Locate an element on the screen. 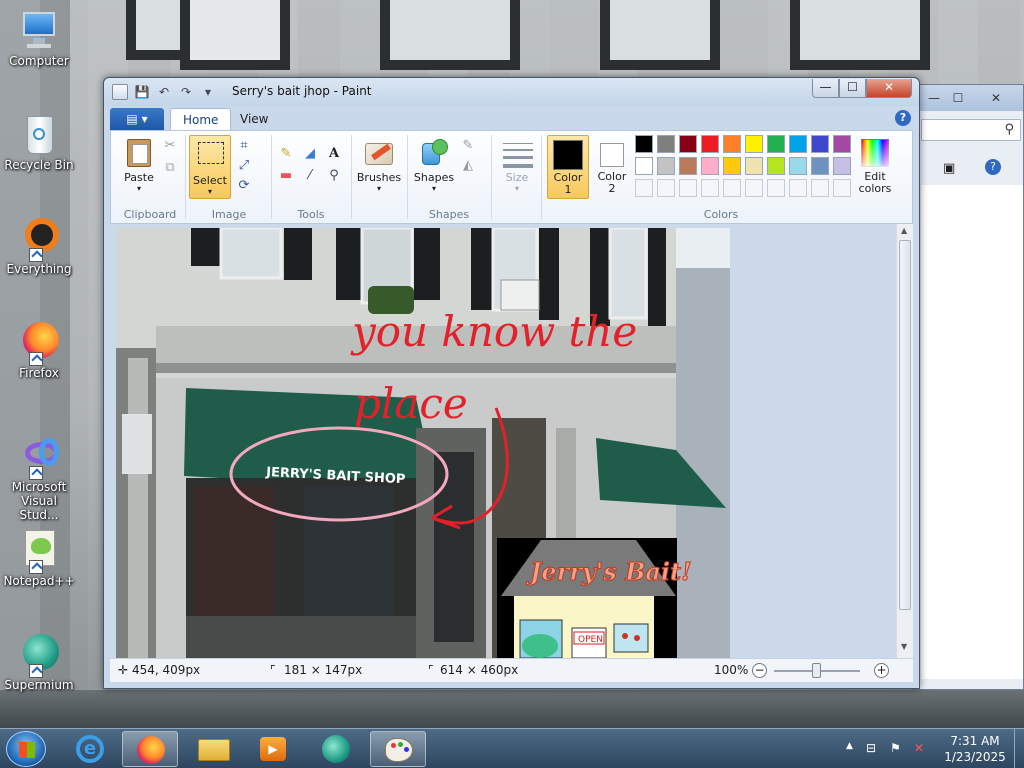 The height and width of the screenshot is (768, 1024). eraser-icon: ▬ is located at coordinates (286, 176).